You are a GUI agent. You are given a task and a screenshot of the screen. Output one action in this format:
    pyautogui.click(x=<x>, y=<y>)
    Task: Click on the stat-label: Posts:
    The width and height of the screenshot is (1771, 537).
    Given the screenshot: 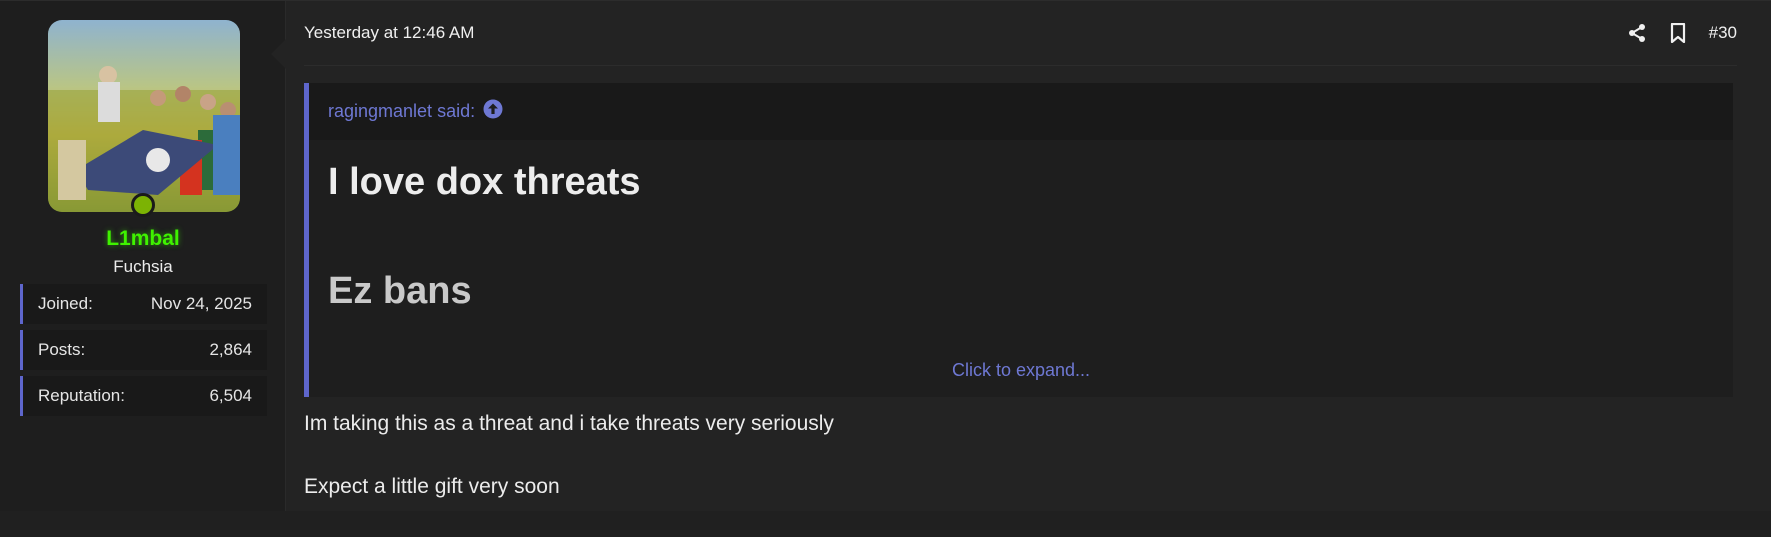 What is the action you would take?
    pyautogui.click(x=62, y=349)
    